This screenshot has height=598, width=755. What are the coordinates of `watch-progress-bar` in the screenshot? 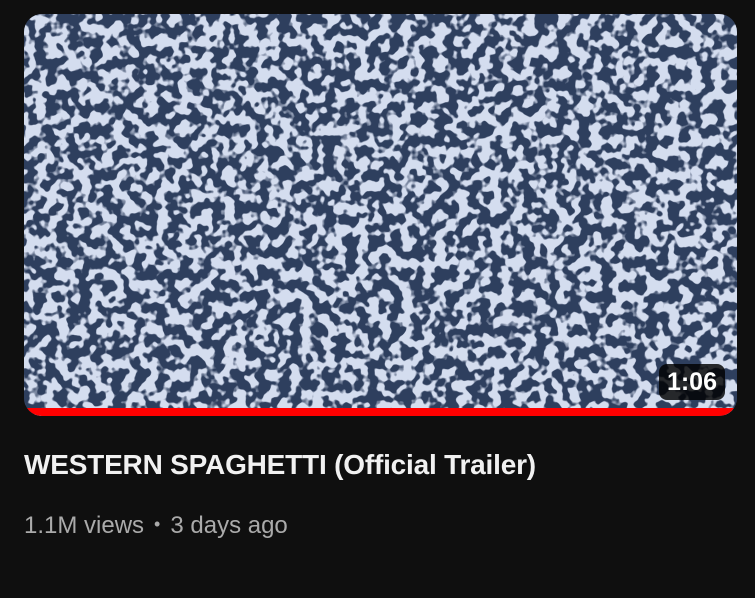 It's located at (380, 412).